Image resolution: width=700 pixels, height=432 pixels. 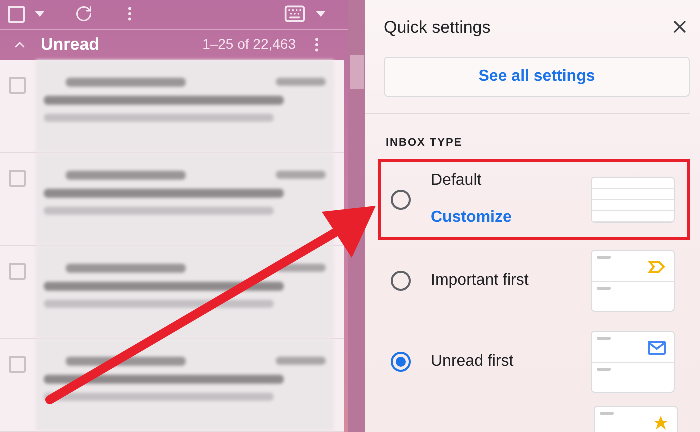 I want to click on keyboard-icon, so click(x=295, y=14).